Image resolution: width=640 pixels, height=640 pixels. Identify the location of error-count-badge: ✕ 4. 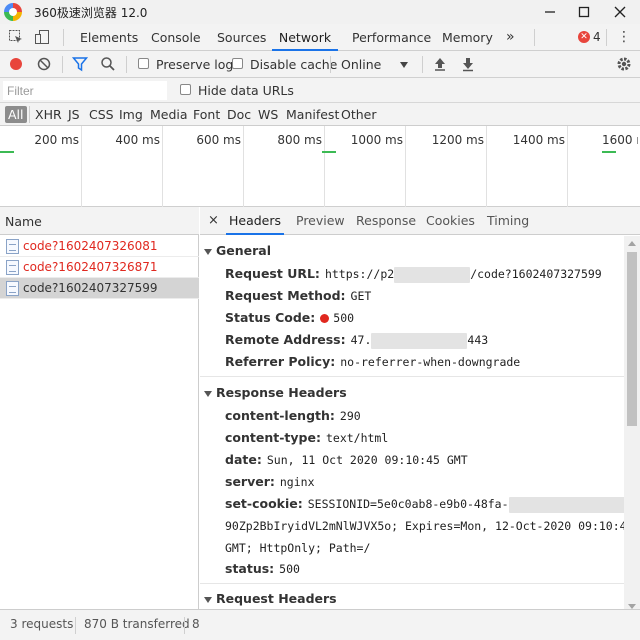
(589, 37).